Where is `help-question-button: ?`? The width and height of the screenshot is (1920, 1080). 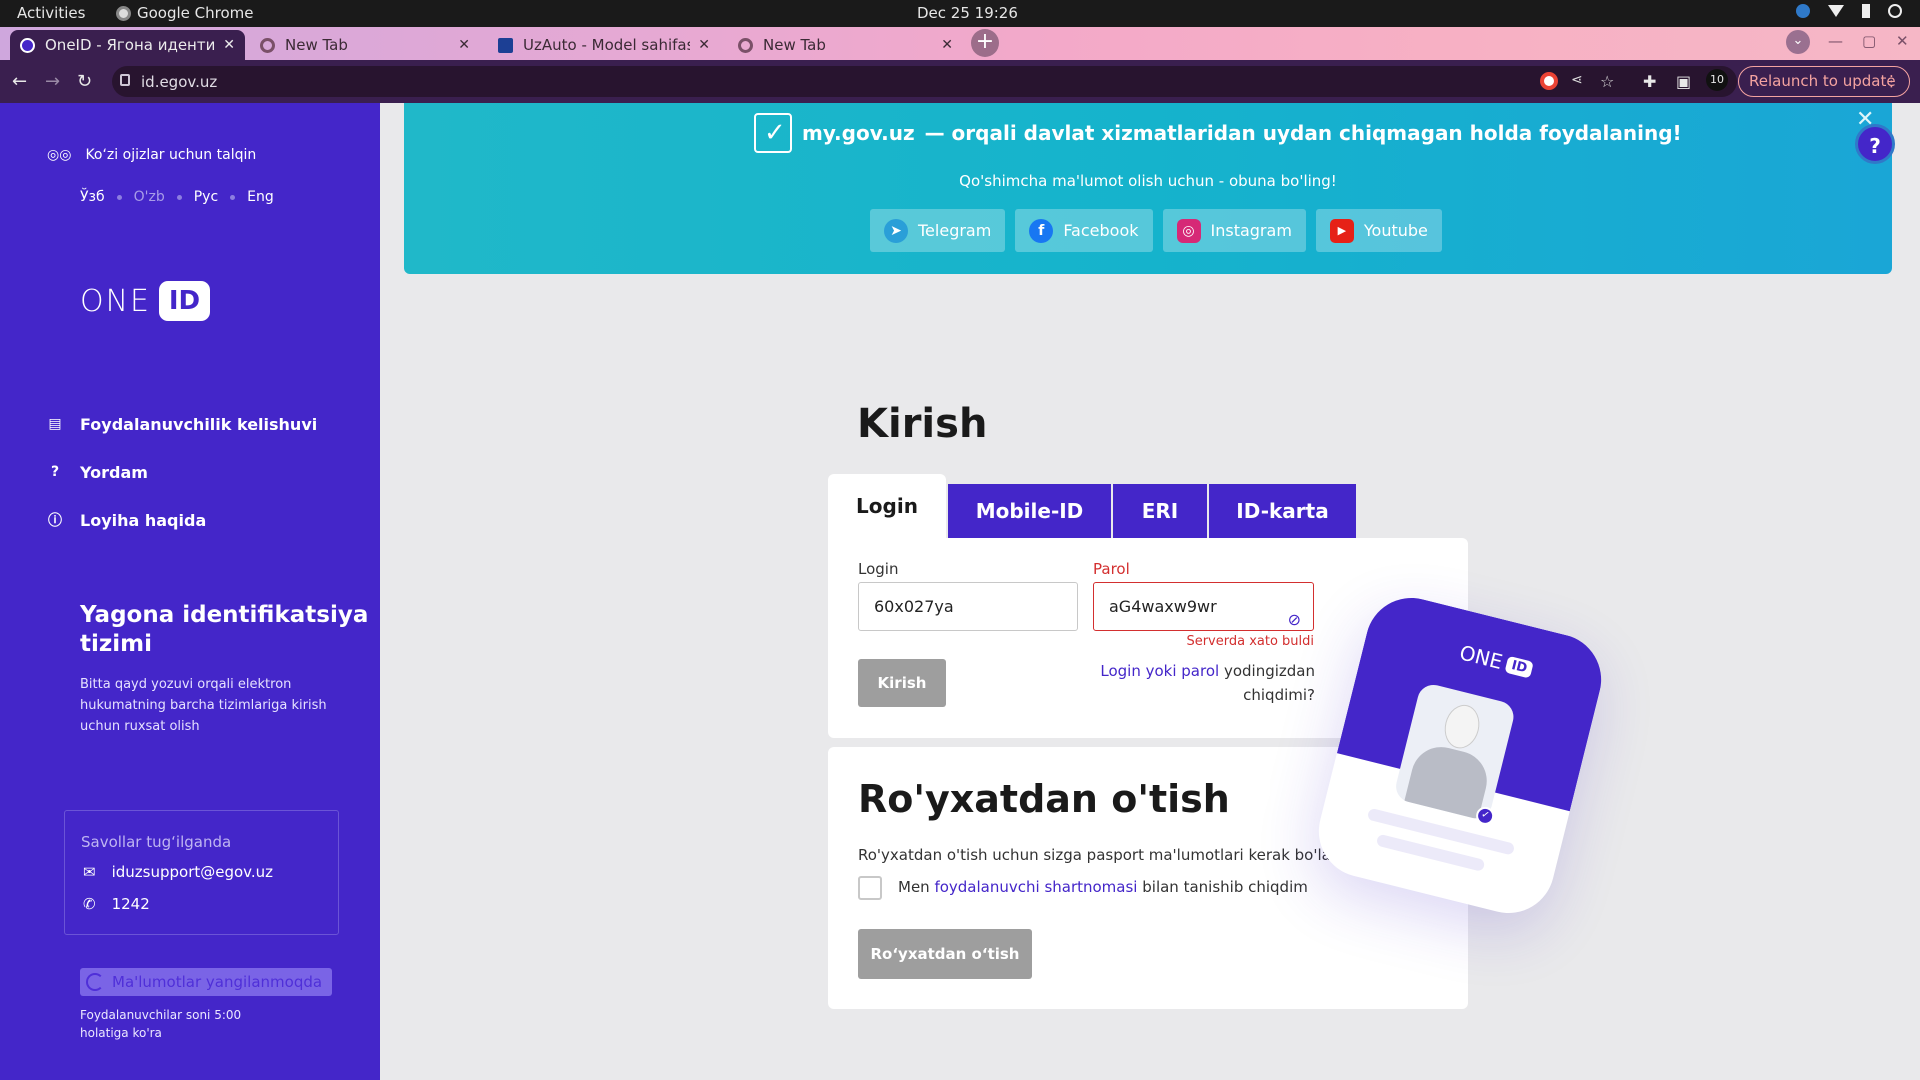
help-question-button: ? is located at coordinates (1875, 144).